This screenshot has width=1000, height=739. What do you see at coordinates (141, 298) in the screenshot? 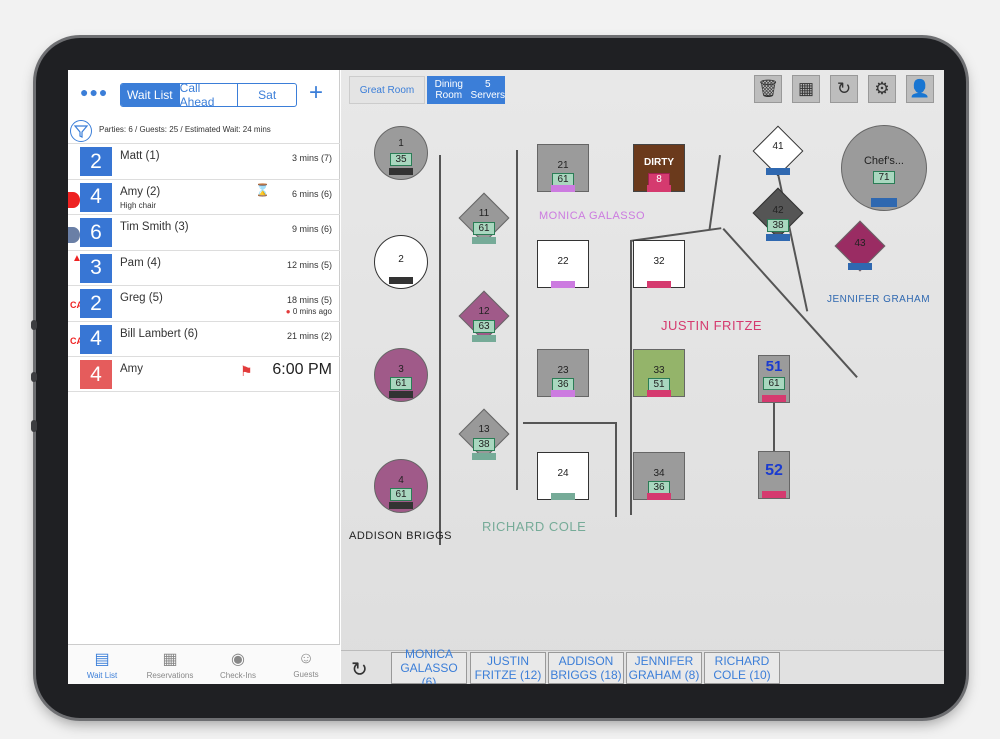
I see `party-name: Greg (5)` at bounding box center [141, 298].